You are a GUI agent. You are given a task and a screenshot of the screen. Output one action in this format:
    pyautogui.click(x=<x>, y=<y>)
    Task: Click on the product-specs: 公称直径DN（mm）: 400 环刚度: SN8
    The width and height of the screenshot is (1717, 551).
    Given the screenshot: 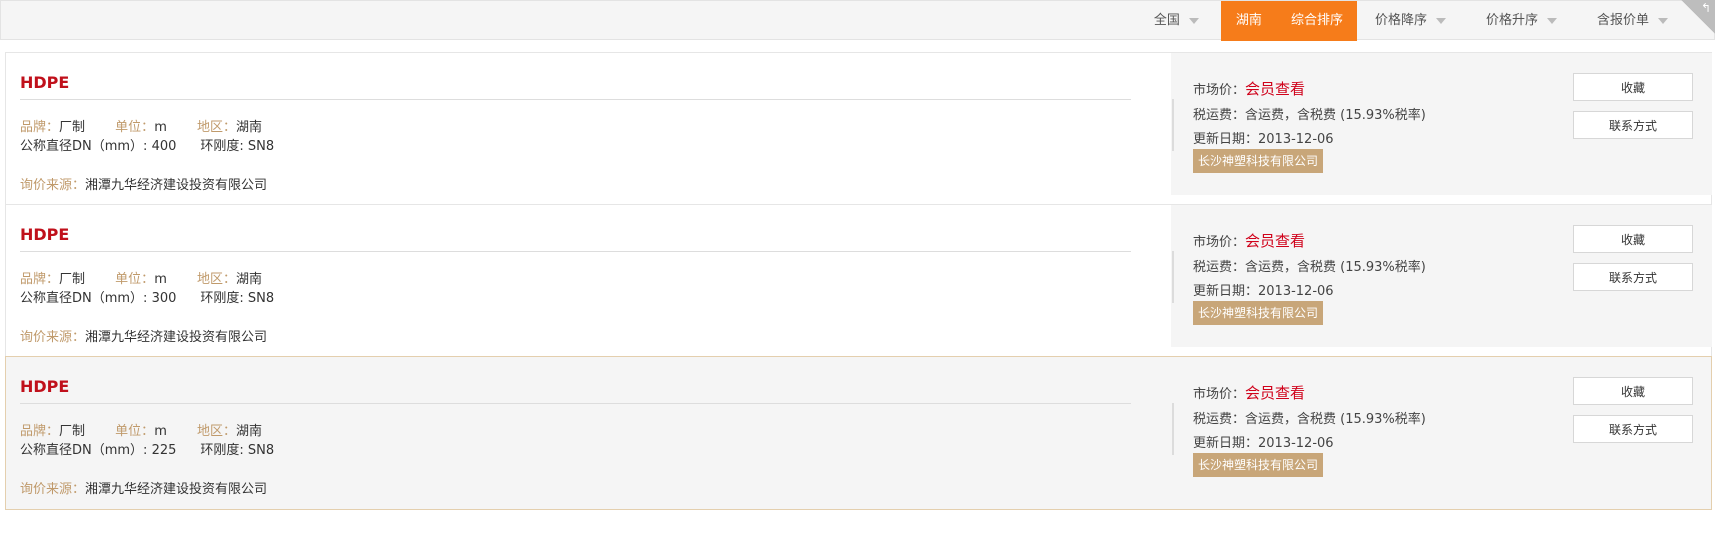 What is the action you would take?
    pyautogui.click(x=147, y=144)
    